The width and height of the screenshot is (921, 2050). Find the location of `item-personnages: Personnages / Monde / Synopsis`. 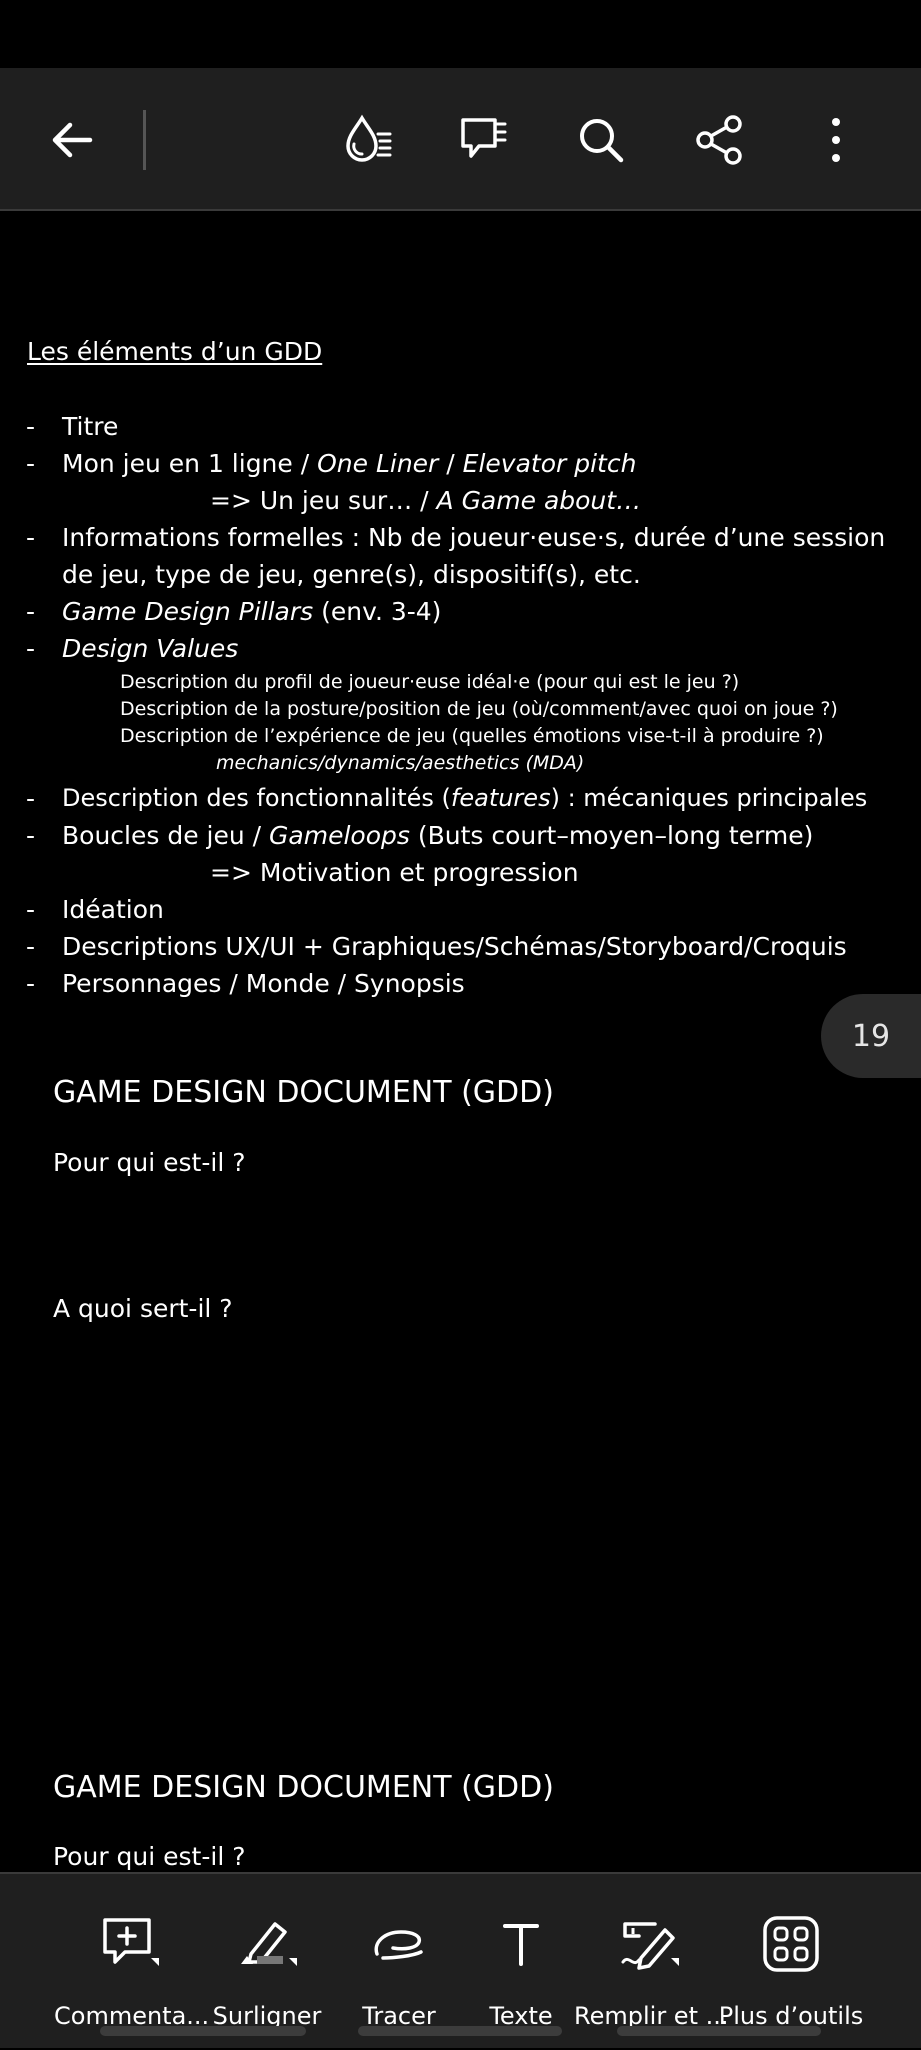

item-personnages: Personnages / Monde / Synopsis is located at coordinates (263, 983).